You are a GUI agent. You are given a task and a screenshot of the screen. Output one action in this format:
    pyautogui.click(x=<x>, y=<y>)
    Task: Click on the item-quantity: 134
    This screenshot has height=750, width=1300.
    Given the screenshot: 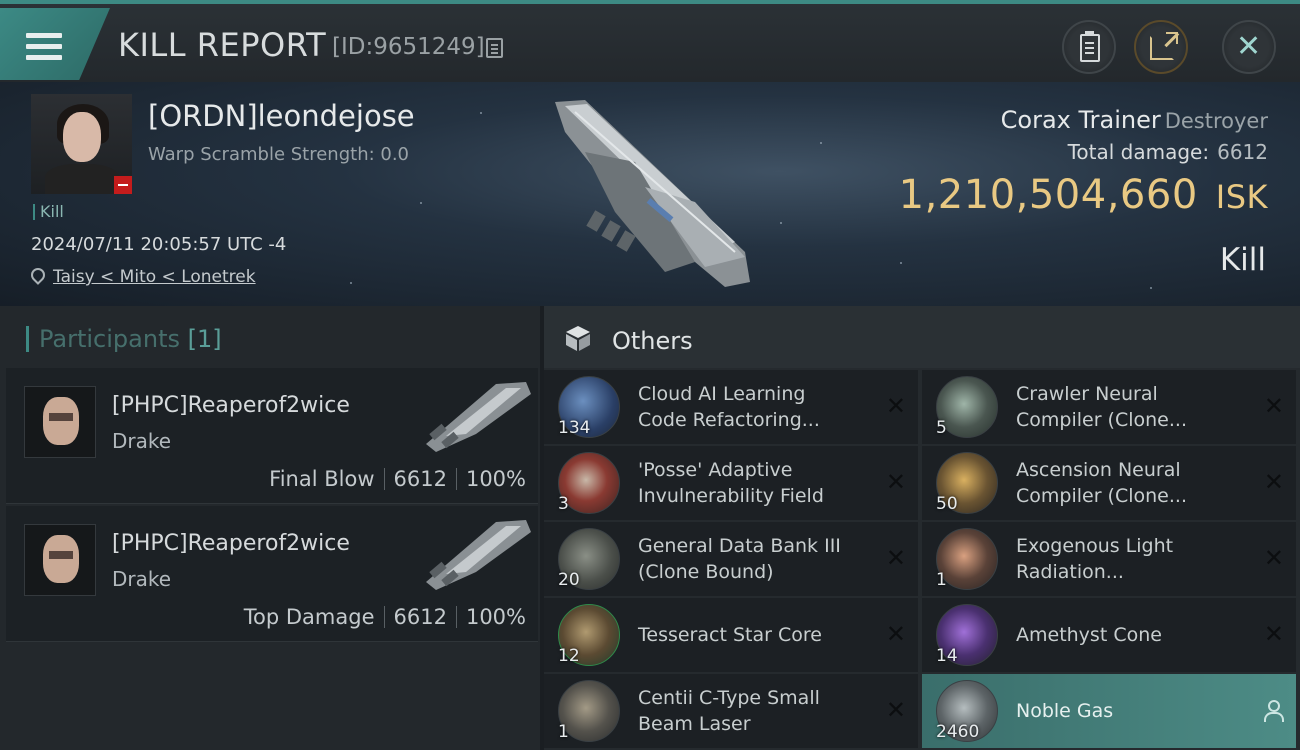 What is the action you would take?
    pyautogui.click(x=574, y=428)
    